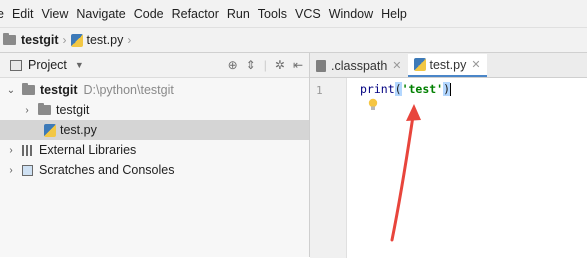 This screenshot has height=258, width=587. What do you see at coordinates (55, 14) in the screenshot?
I see `menu-view: View` at bounding box center [55, 14].